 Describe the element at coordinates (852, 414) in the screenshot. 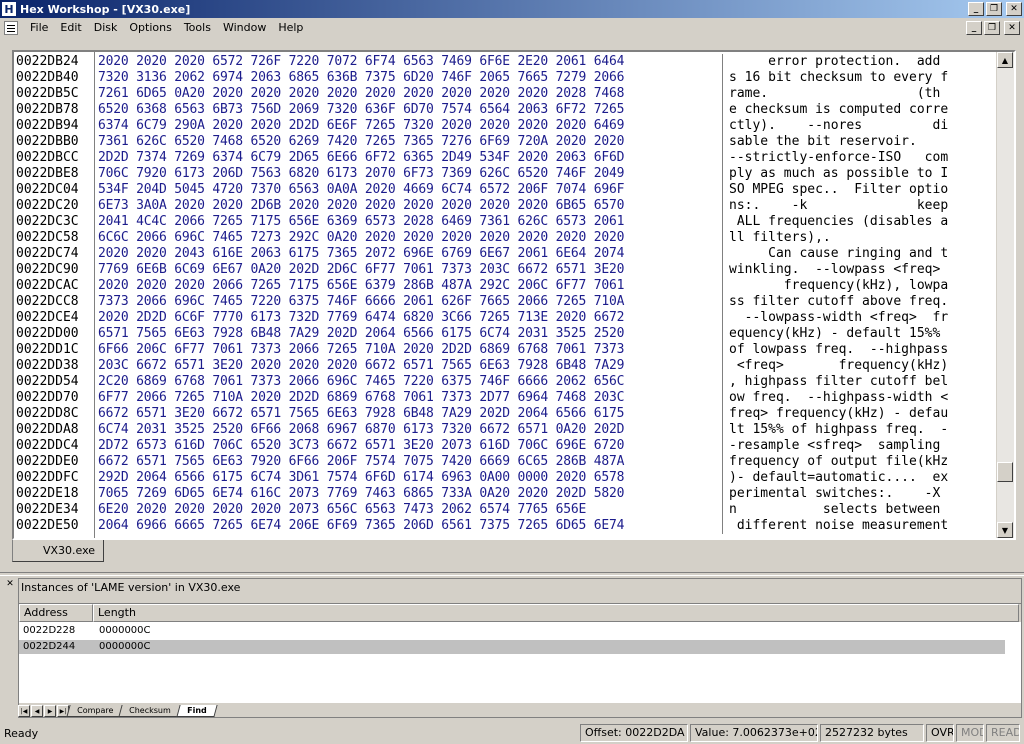

I see `hex-ascii: freq> frequency(kHz) - defau` at that location.